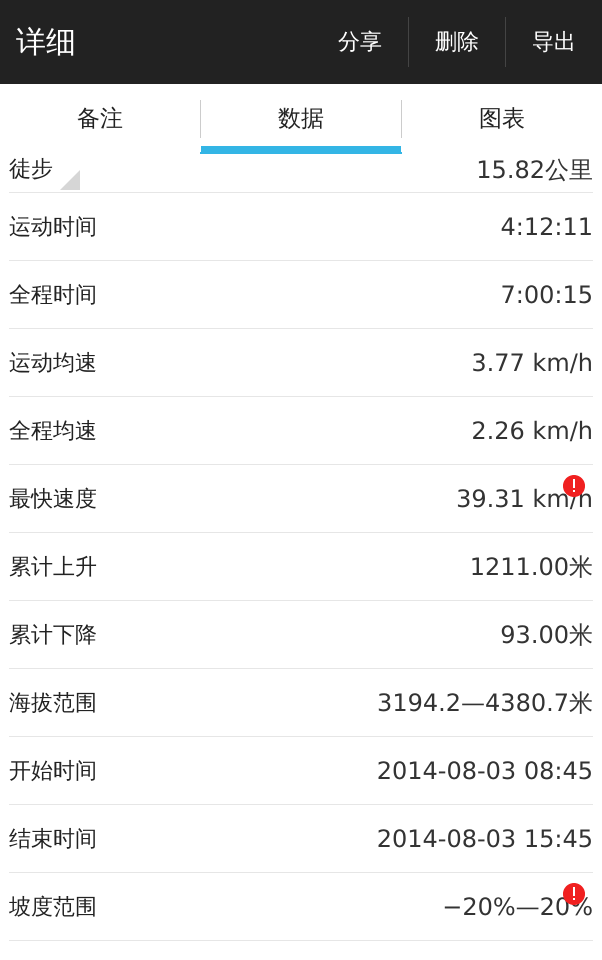  Describe the element at coordinates (546, 226) in the screenshot. I see `row-value: 4:12:11` at that location.